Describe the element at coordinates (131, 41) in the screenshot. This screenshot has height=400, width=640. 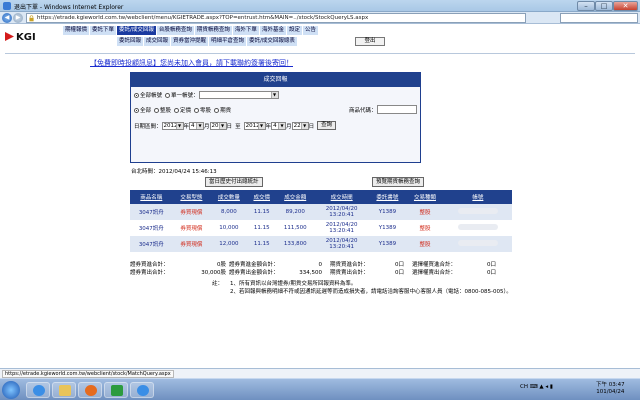
I see `submenu-order-report: 委託回報` at that location.